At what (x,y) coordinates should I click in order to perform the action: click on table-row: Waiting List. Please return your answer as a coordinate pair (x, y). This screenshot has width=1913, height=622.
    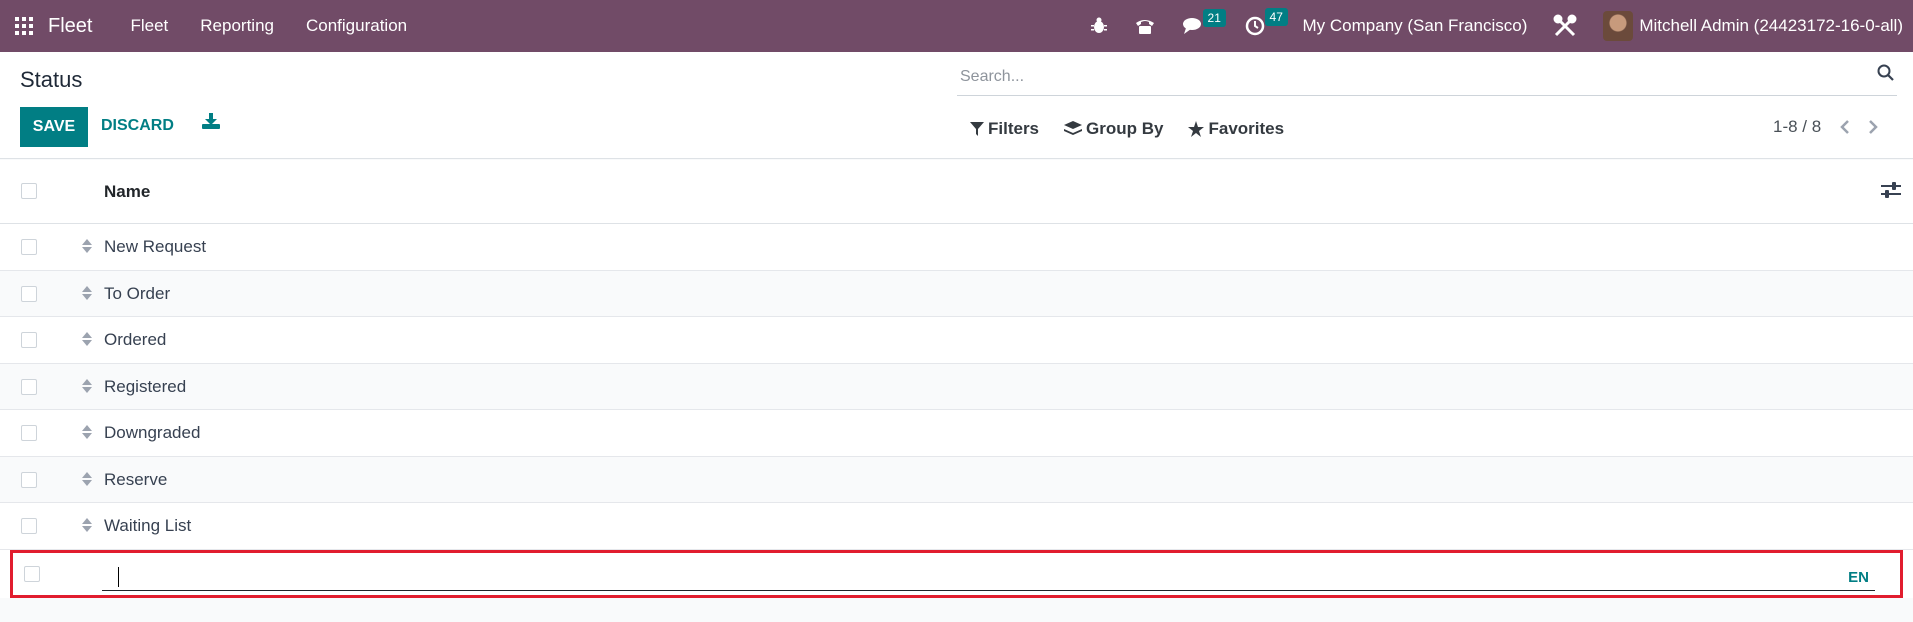
    Looking at the image, I should click on (956, 526).